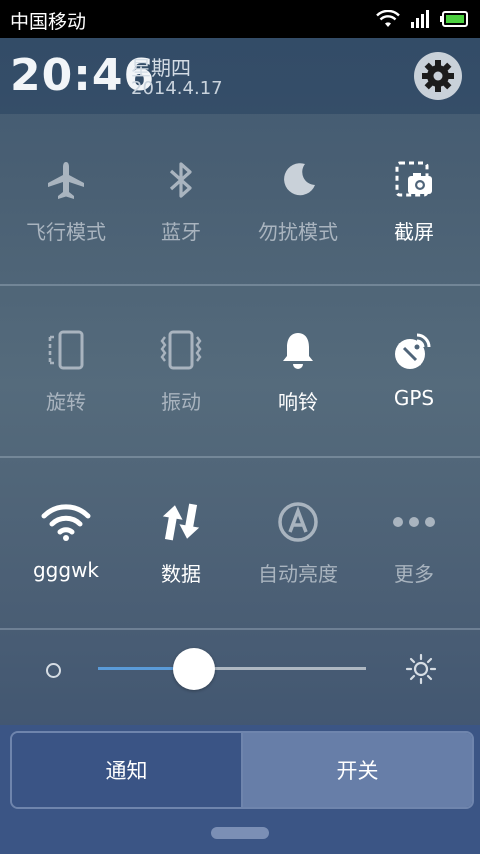 This screenshot has width=480, height=854. What do you see at coordinates (66, 522) in the screenshot?
I see `wifi-icon` at bounding box center [66, 522].